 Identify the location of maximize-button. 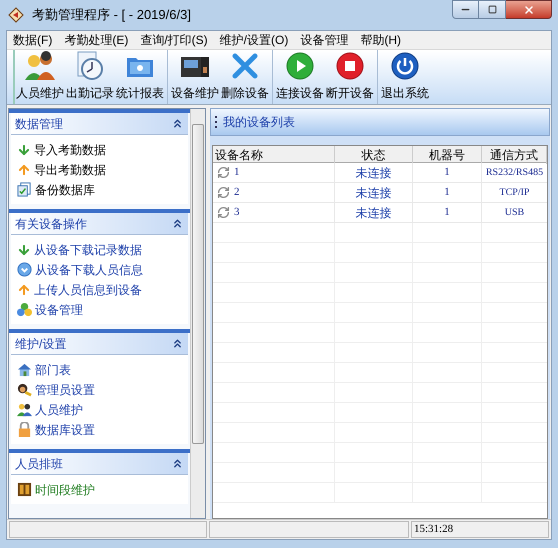
(492, 9).